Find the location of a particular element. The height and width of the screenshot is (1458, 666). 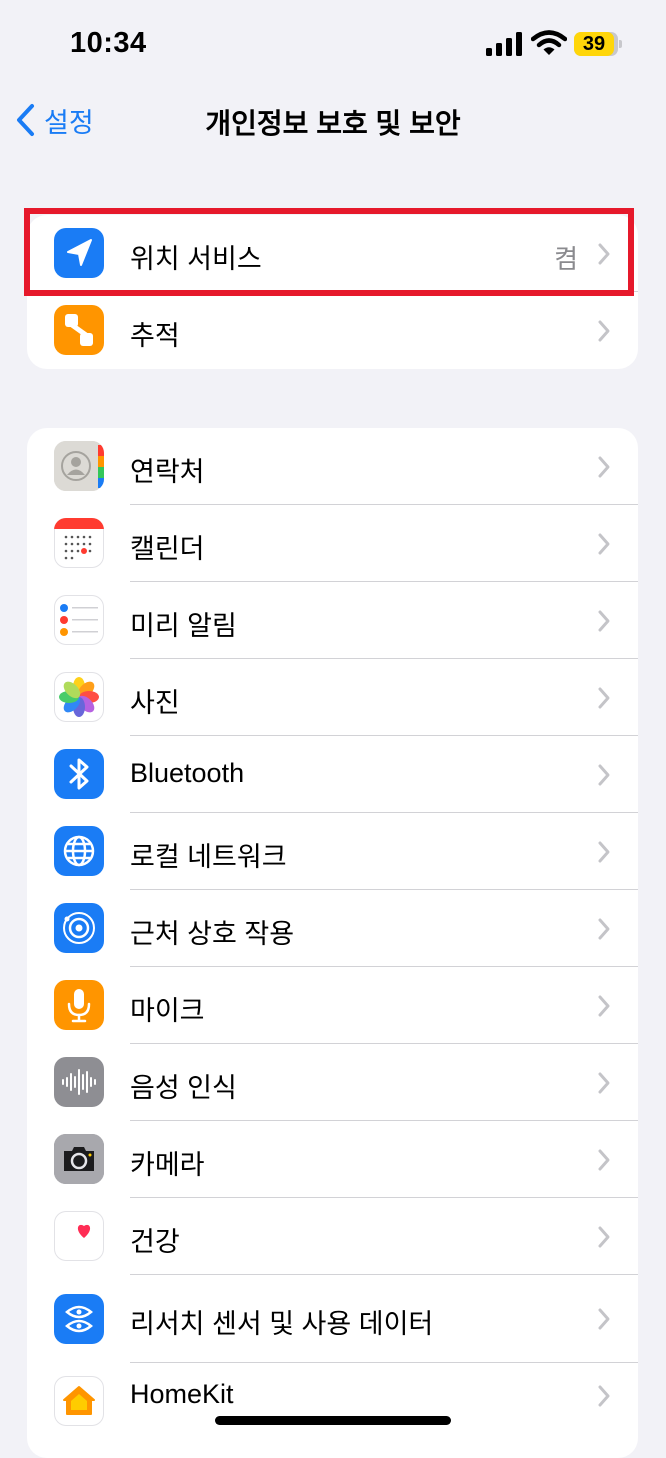

row-label: 마이크 is located at coordinates (167, 1011).